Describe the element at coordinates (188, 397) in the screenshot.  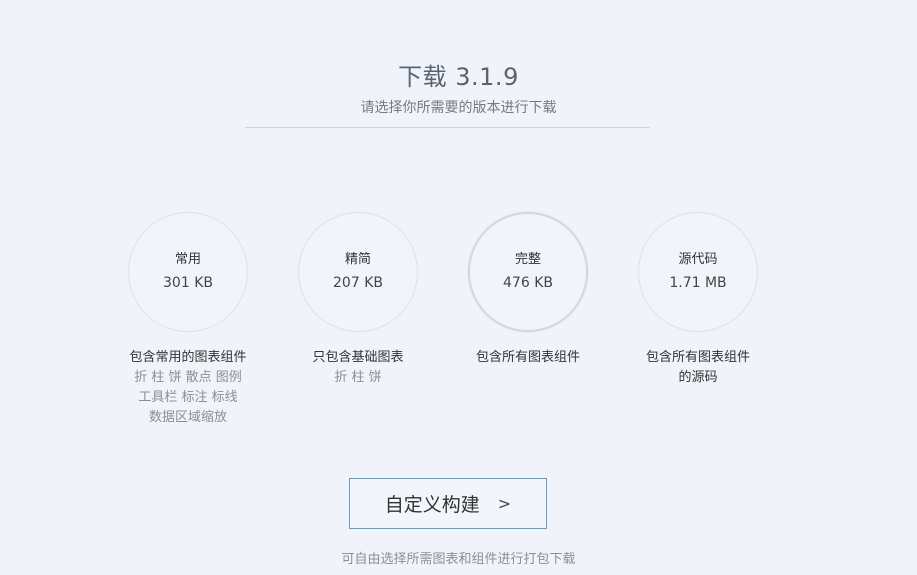
I see `description-line: 工具栏 标注 标线` at that location.